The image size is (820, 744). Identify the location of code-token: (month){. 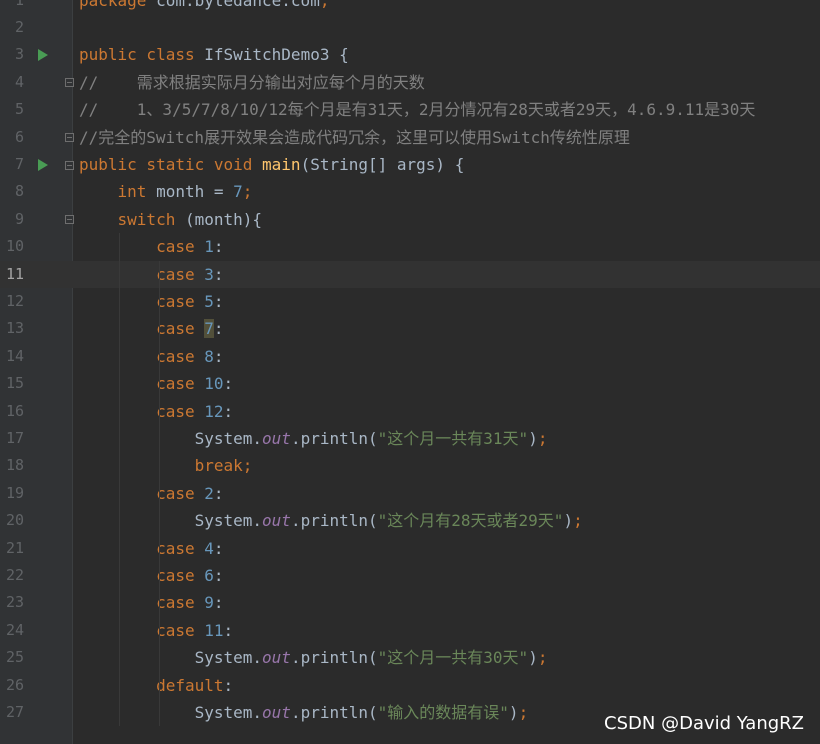
(223, 219).